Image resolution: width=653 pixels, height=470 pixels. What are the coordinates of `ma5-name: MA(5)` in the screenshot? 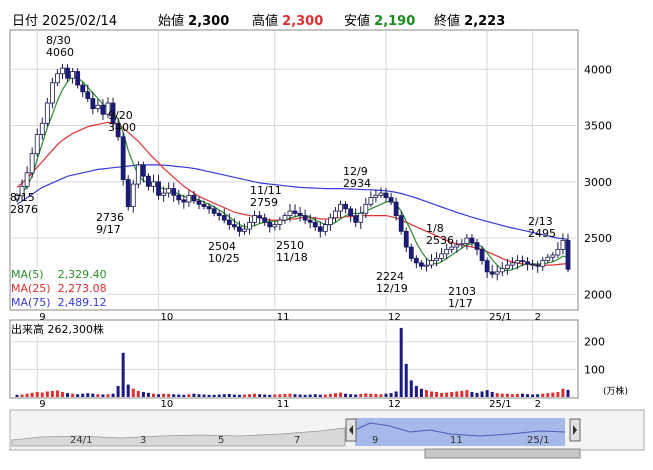 It's located at (27, 274).